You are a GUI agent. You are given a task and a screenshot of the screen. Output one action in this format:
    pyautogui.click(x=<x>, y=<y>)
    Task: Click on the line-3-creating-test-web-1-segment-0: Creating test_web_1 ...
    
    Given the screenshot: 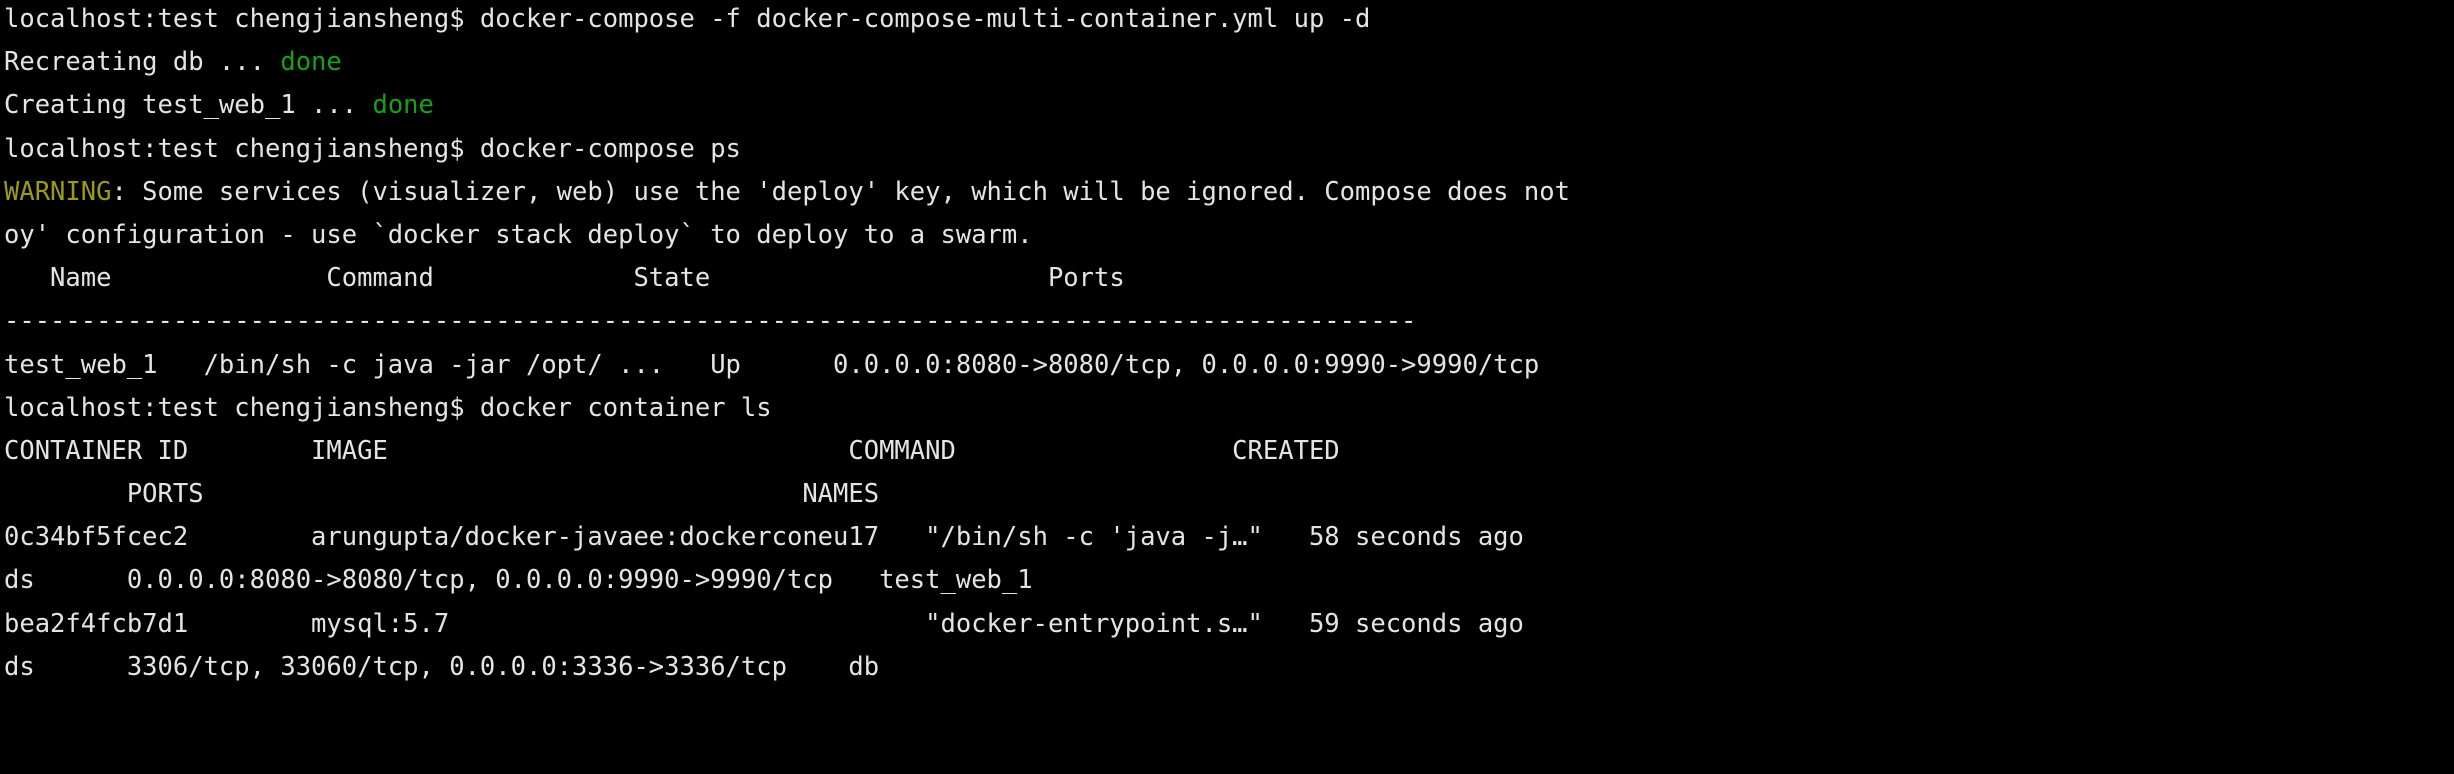 What is the action you would take?
    pyautogui.click(x=188, y=105)
    